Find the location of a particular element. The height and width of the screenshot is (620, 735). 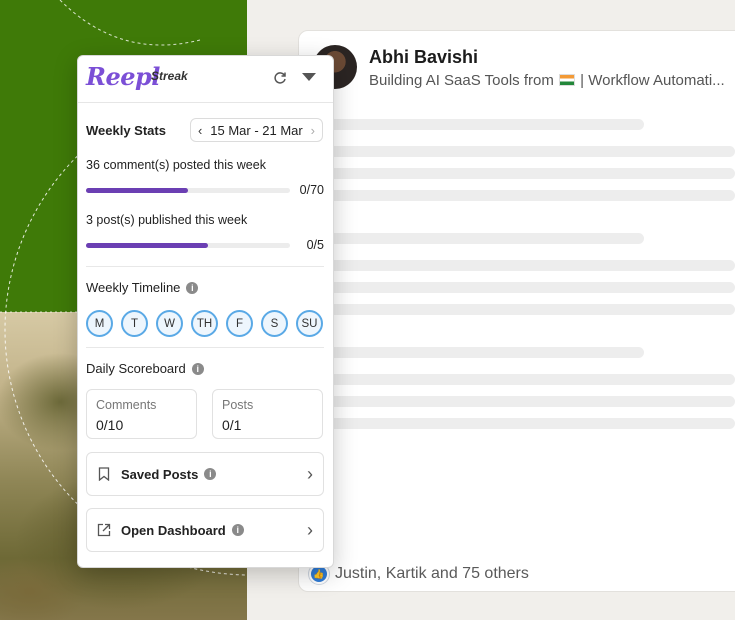

posts-score-label: Posts is located at coordinates (238, 405).